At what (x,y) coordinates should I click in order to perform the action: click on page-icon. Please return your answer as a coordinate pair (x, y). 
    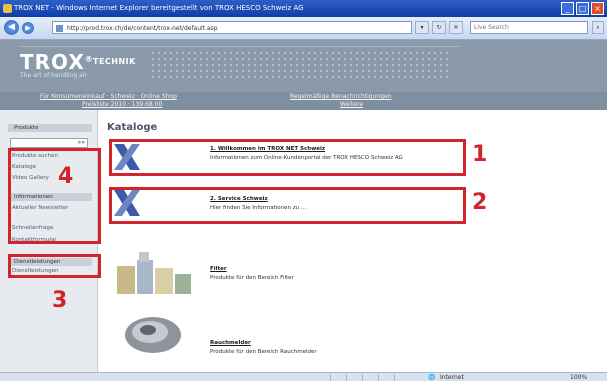
    Looking at the image, I should click on (59, 28).